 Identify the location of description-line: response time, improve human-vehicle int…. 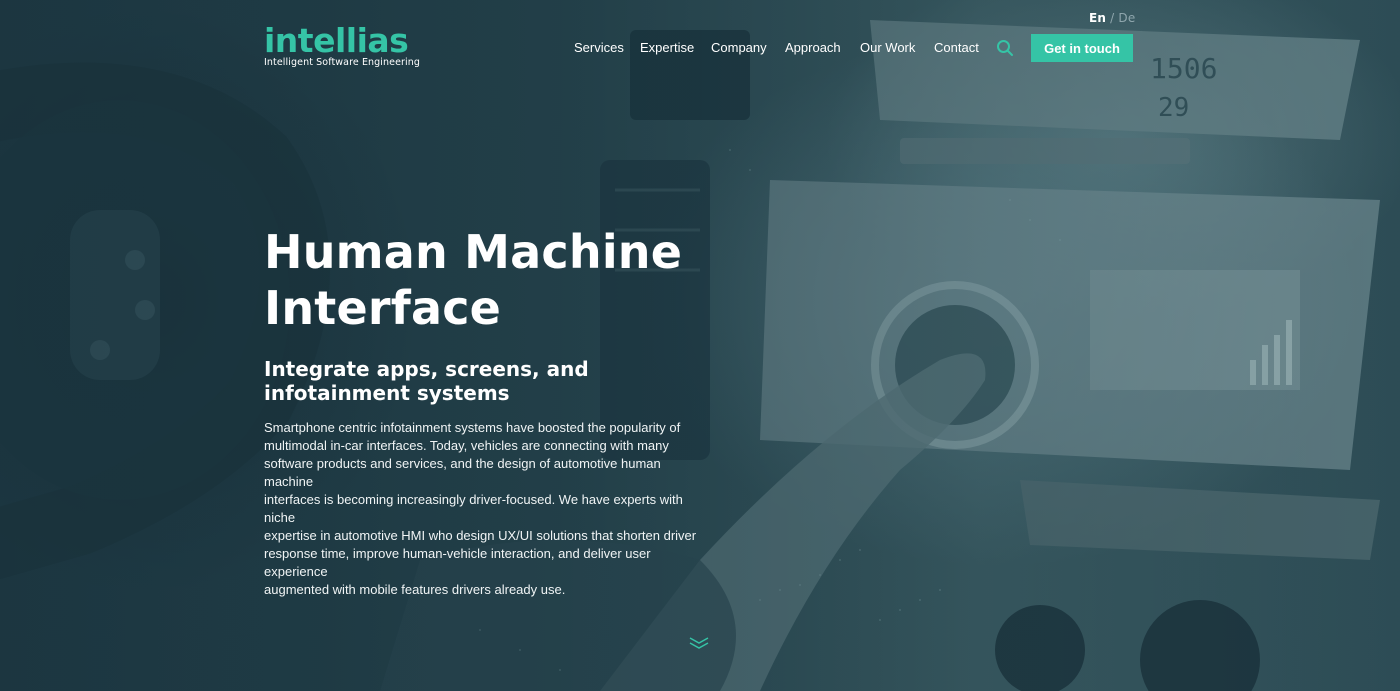
(457, 562).